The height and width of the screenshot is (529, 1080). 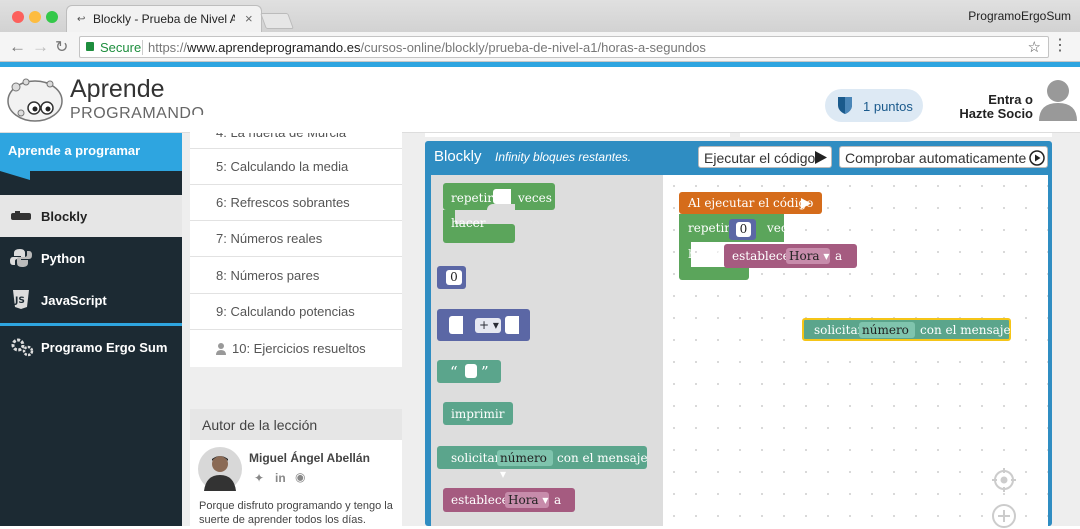 What do you see at coordinates (501, 209) in the screenshot?
I see `repeat-block-notch` at bounding box center [501, 209].